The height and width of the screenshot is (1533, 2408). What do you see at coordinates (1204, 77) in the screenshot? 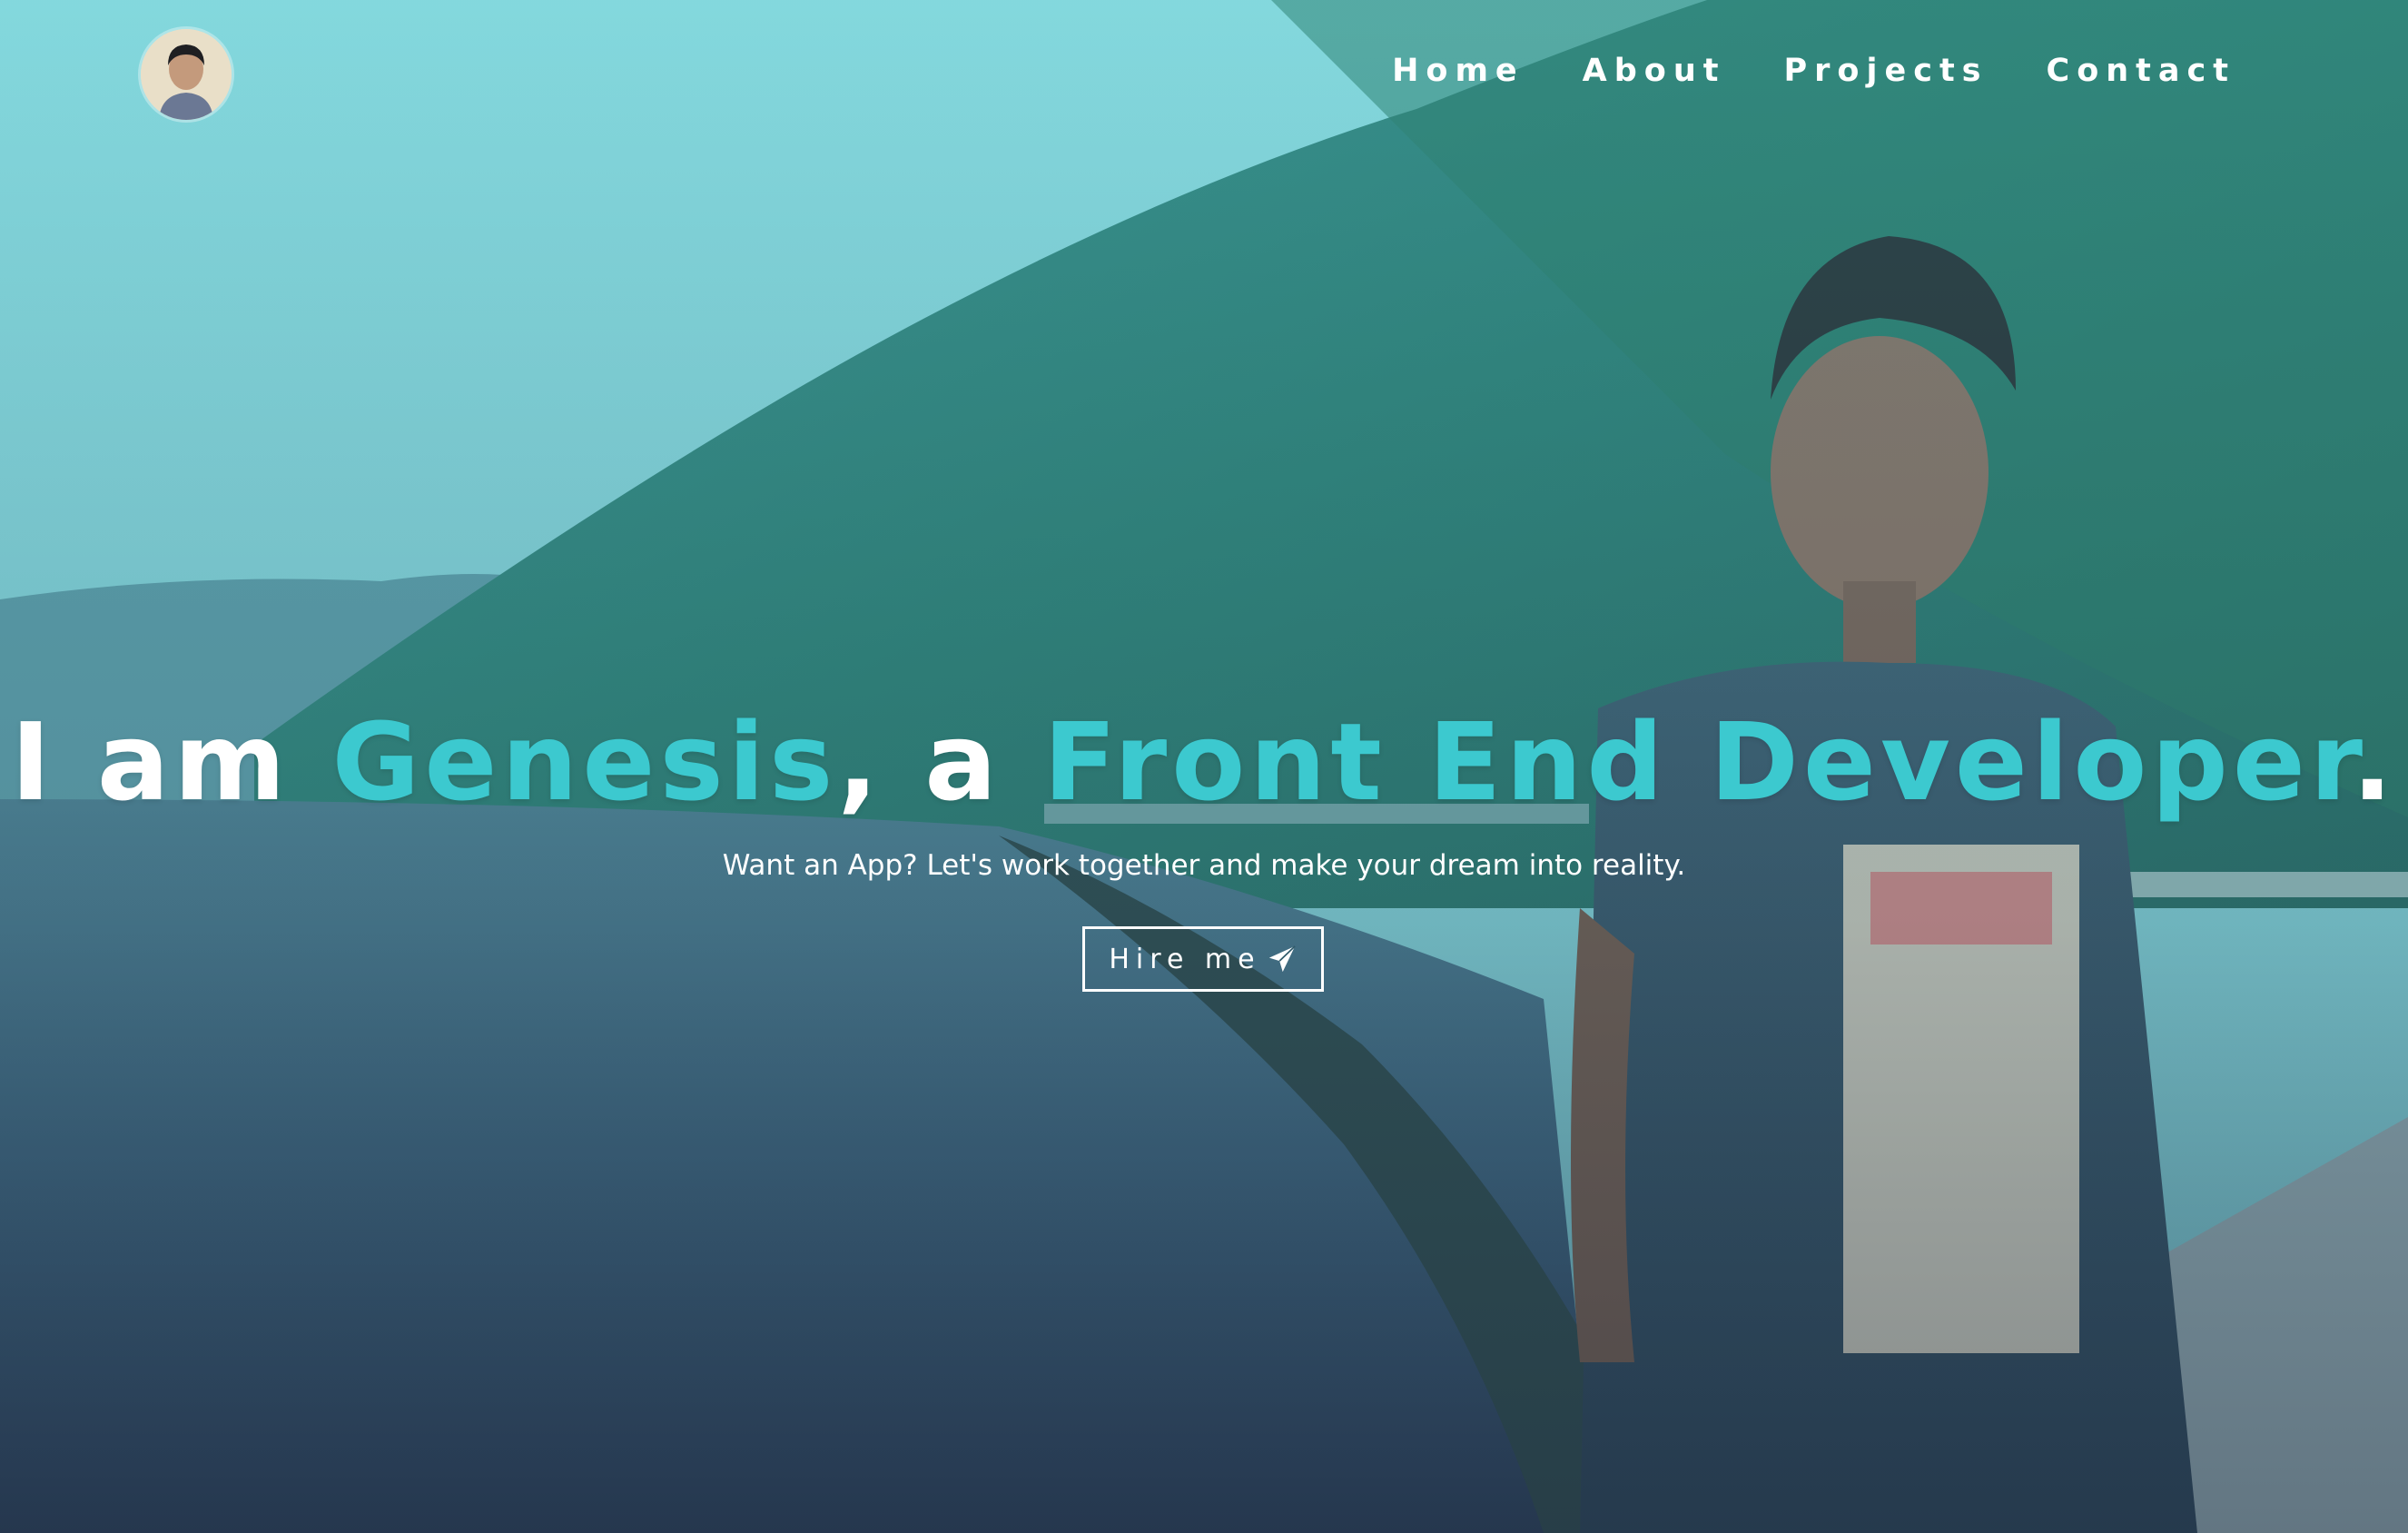
I see `navbar: Home About Projects Contact` at bounding box center [1204, 77].